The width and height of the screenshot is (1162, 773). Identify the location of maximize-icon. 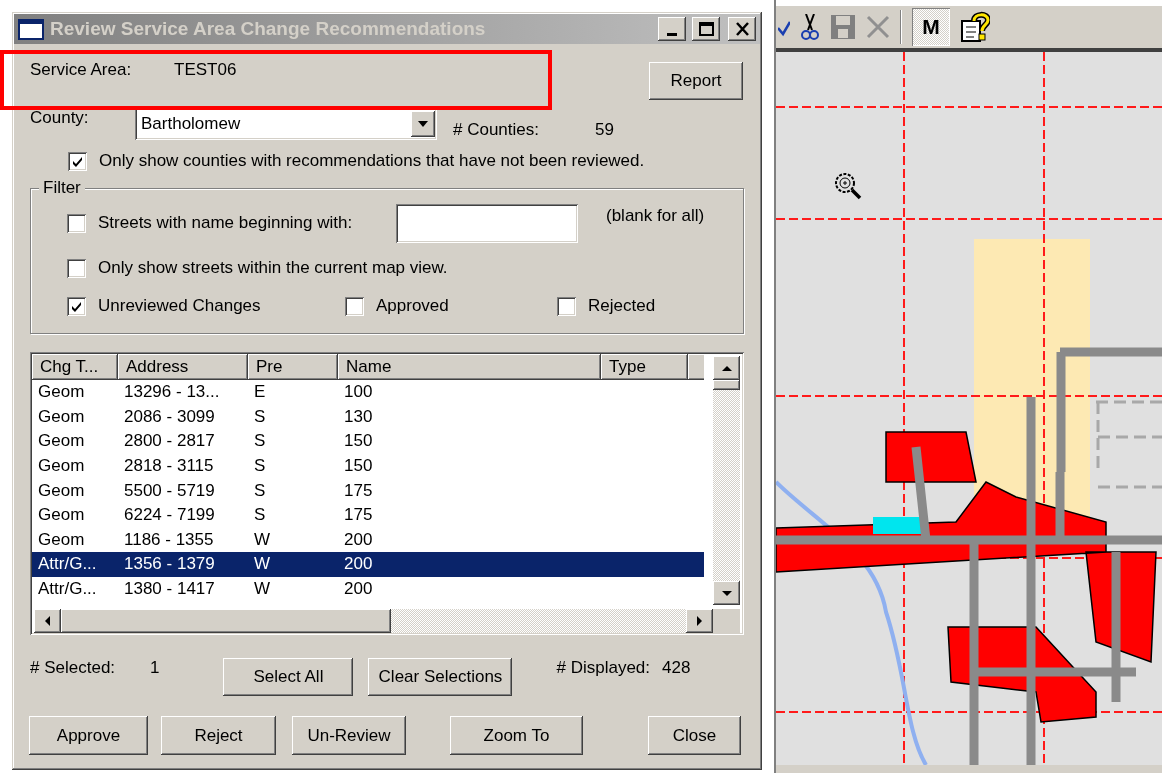
(706, 29).